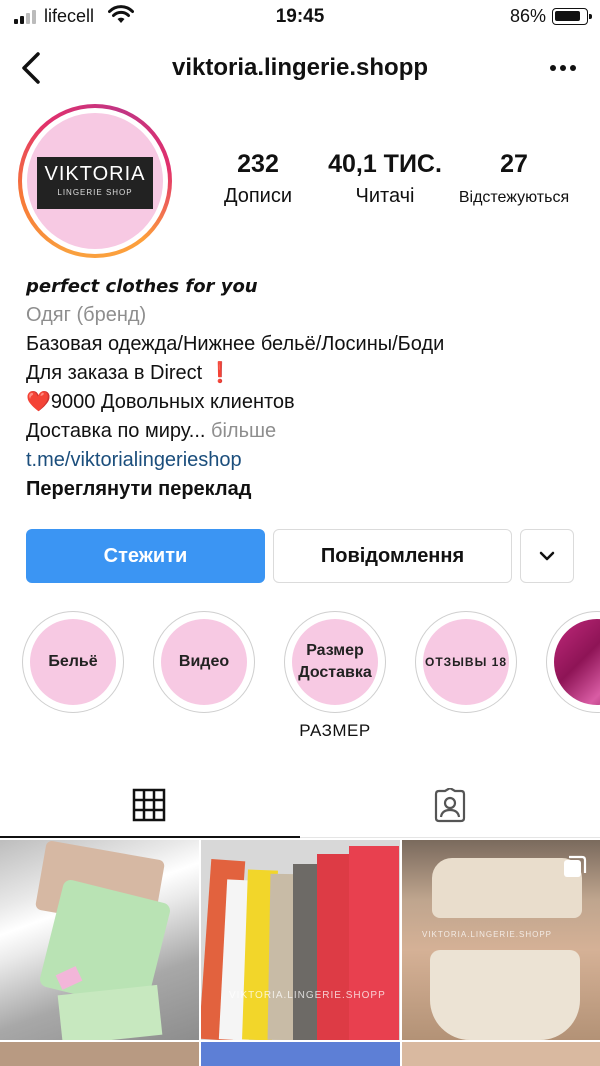 This screenshot has height=1066, width=600. Describe the element at coordinates (392, 556) in the screenshot. I see `message-button: Повідомлення` at that location.